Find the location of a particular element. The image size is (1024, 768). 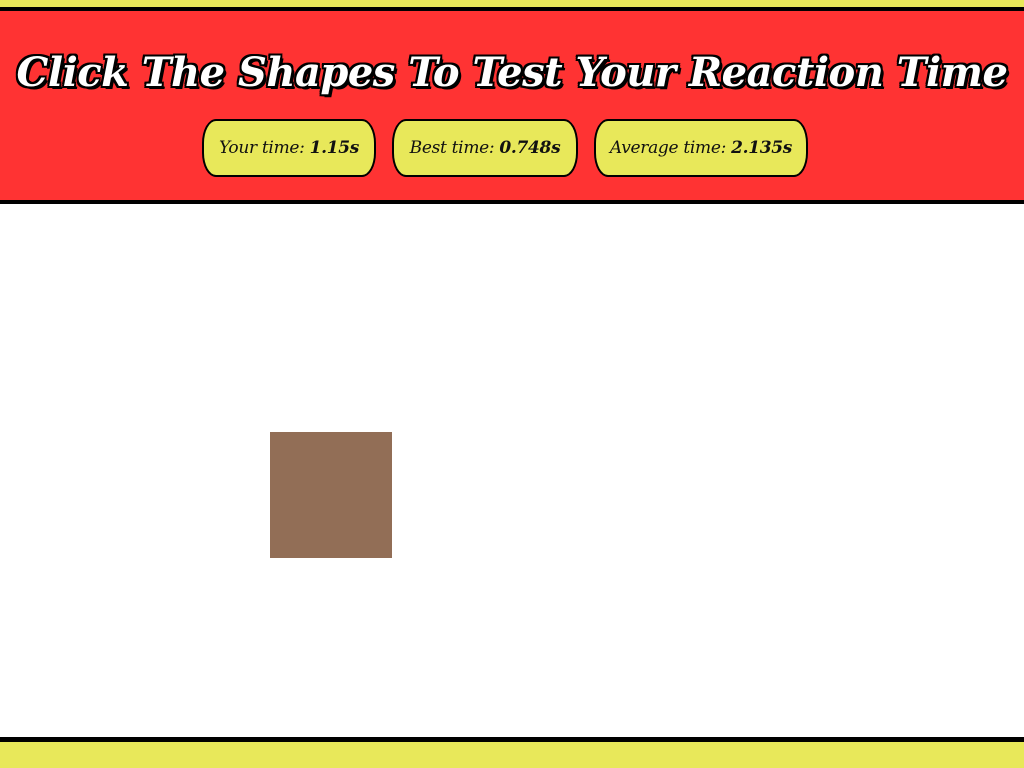

average-time-label: Average time: is located at coordinates (668, 148).